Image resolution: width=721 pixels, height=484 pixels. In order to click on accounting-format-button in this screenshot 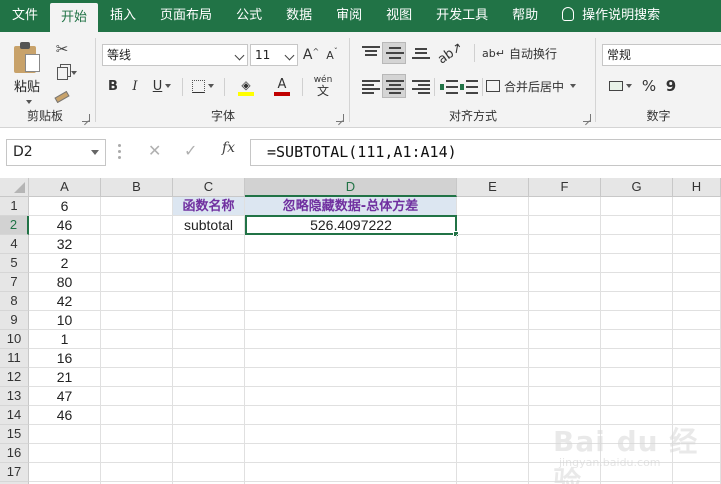, I will do `click(620, 86)`.